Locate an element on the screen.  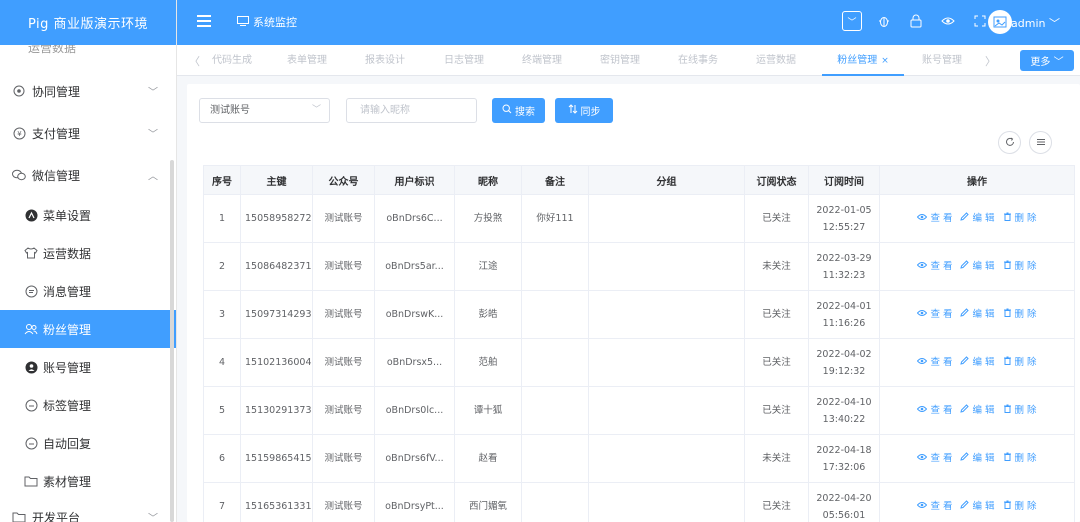
filter-icon is located at coordinates (1041, 143).